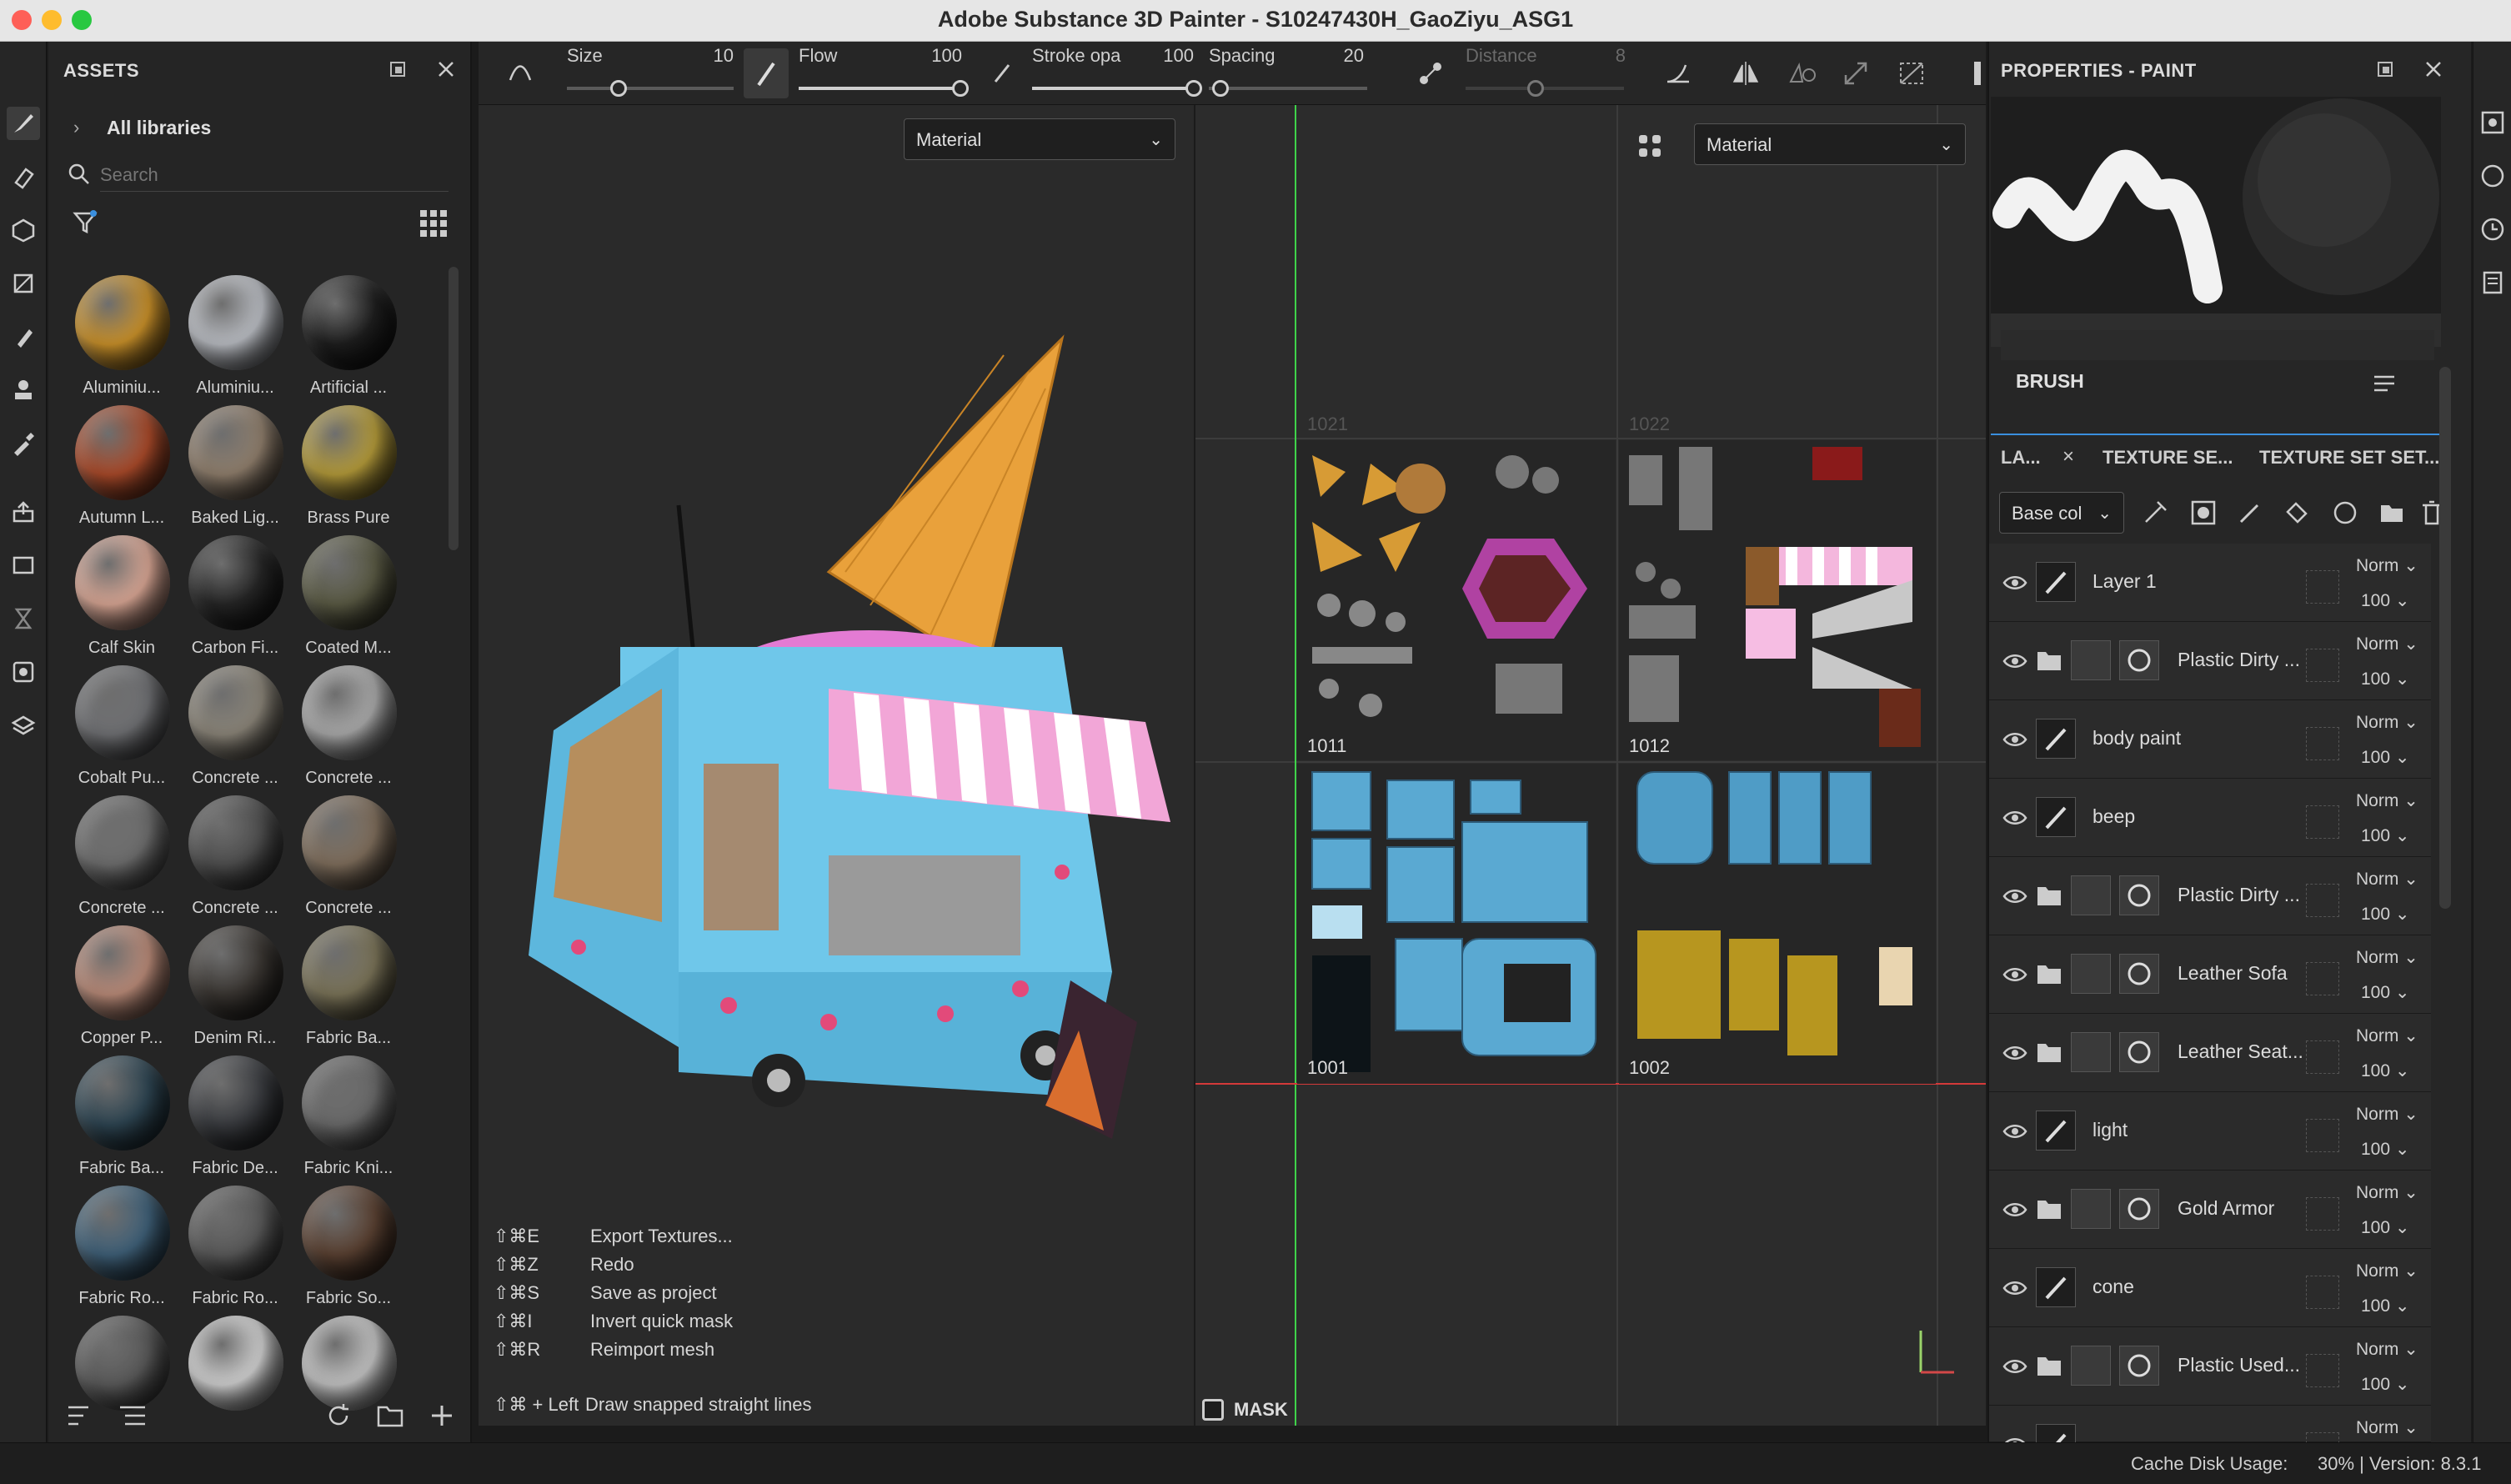  Describe the element at coordinates (766, 73) in the screenshot. I see `flow-pressure-icon` at that location.